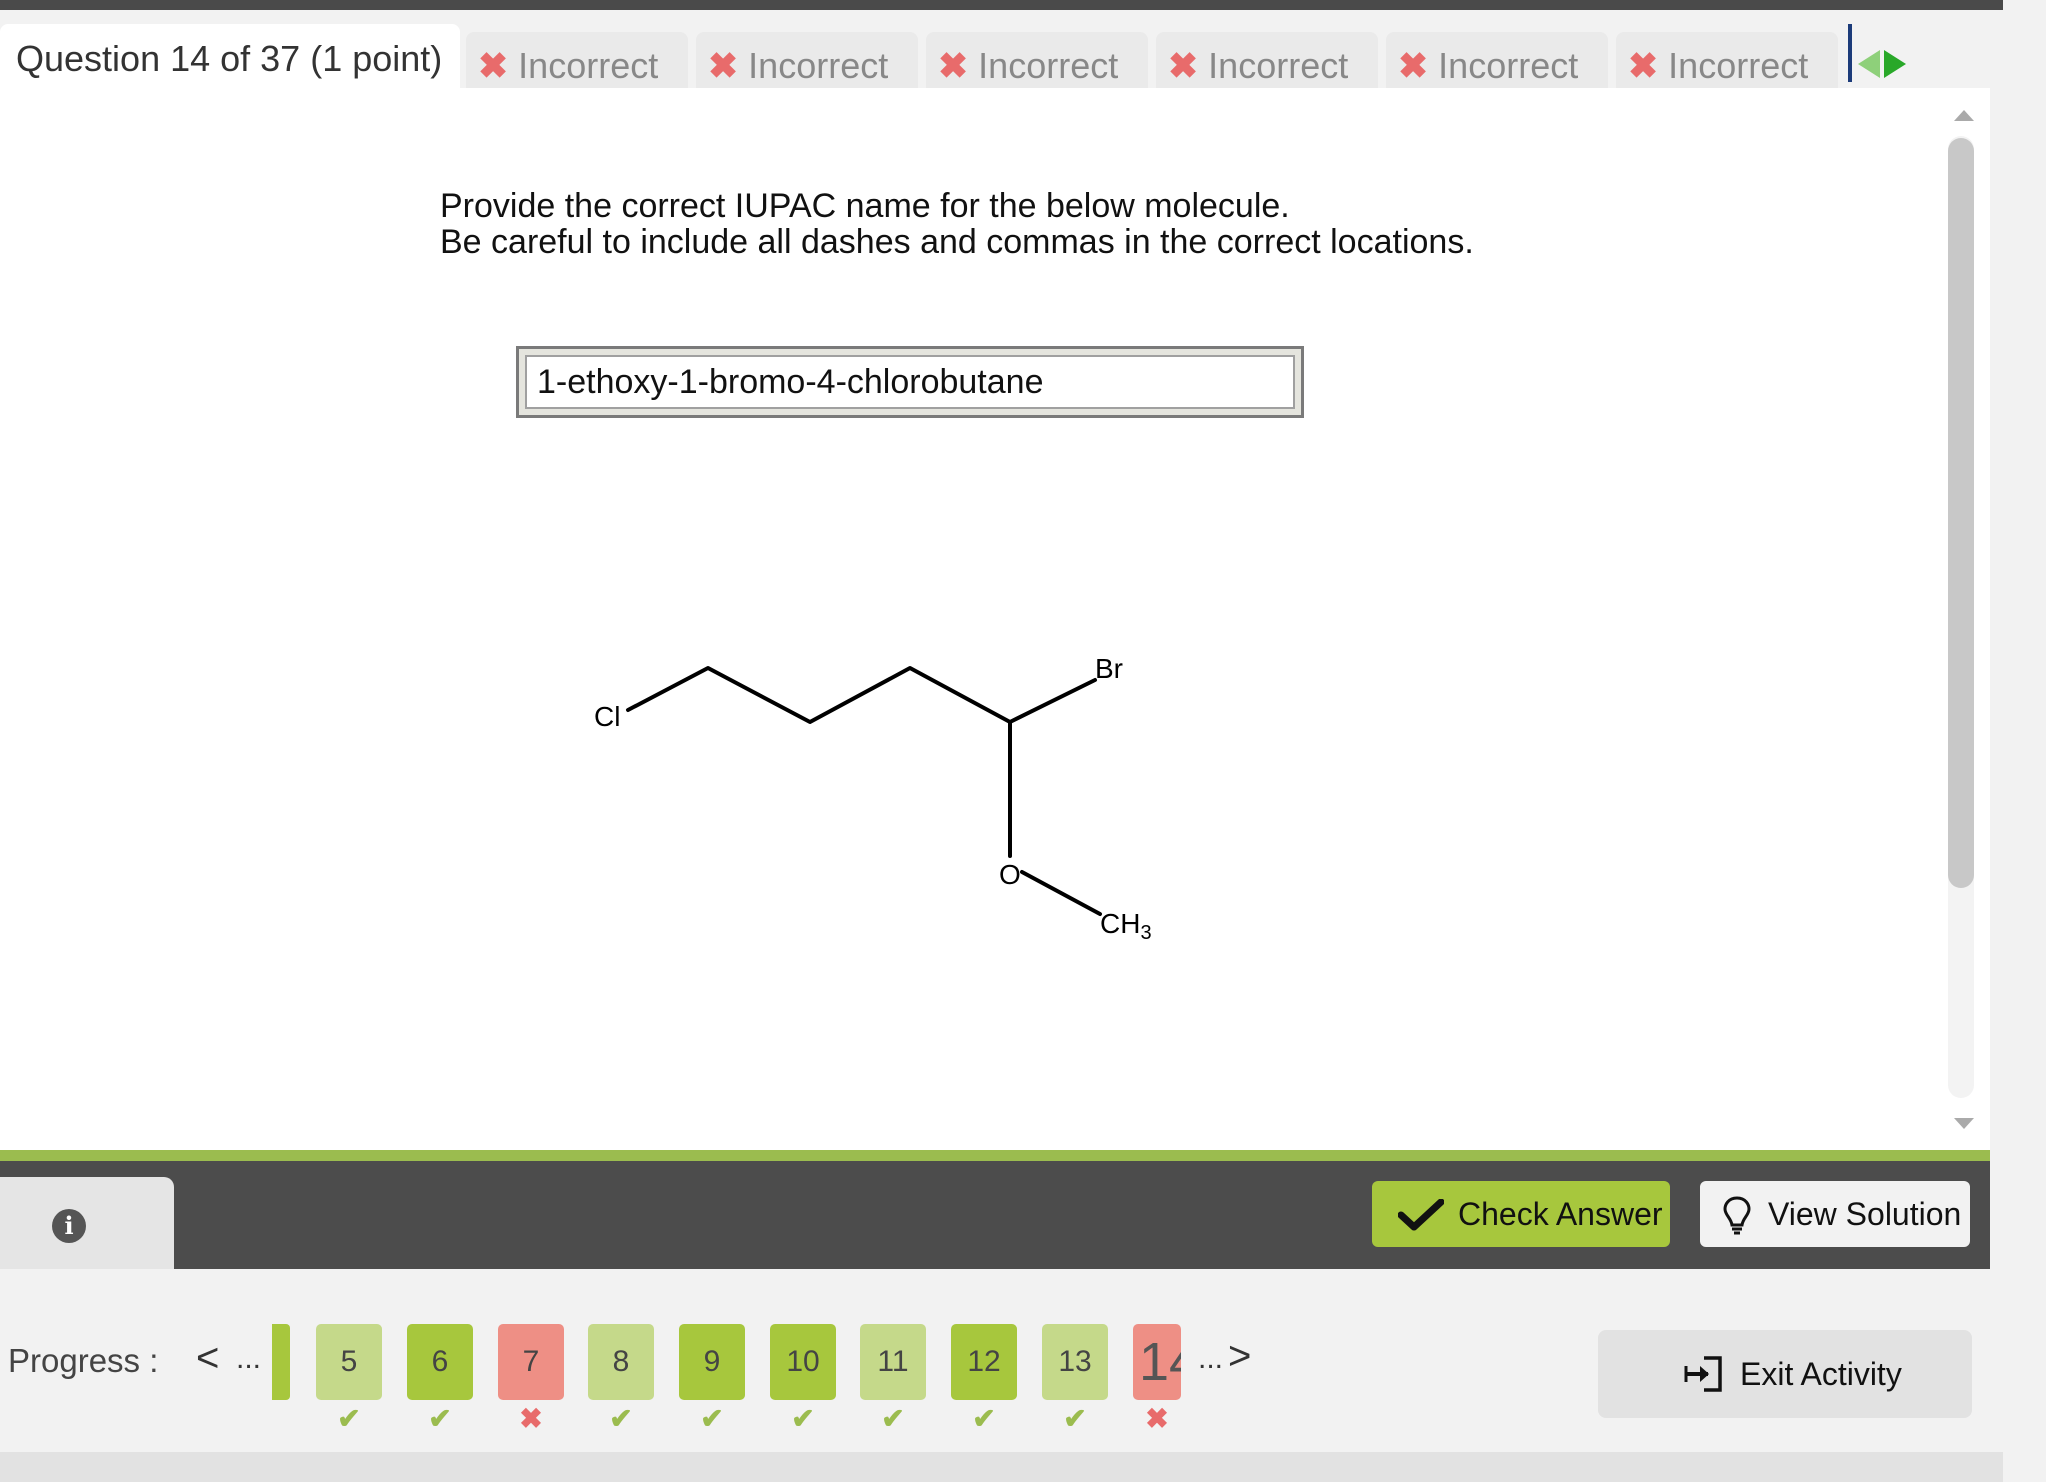  What do you see at coordinates (1239, 1356) in the screenshot?
I see `progress-next-icon: >` at bounding box center [1239, 1356].